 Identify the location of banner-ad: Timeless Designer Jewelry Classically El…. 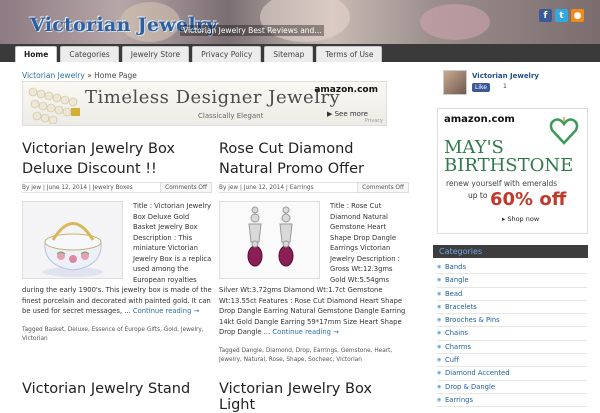
(204, 103).